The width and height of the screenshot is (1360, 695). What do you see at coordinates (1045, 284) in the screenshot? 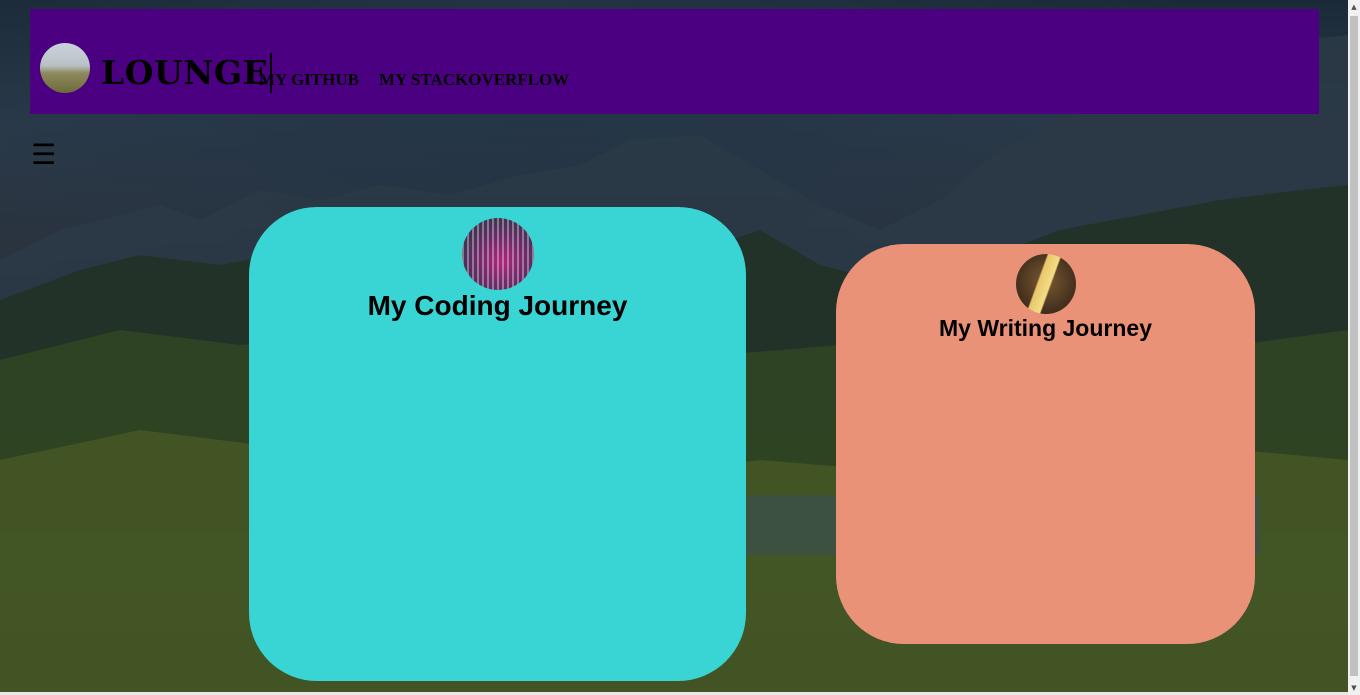
I see `writing-avatar-icon` at bounding box center [1045, 284].